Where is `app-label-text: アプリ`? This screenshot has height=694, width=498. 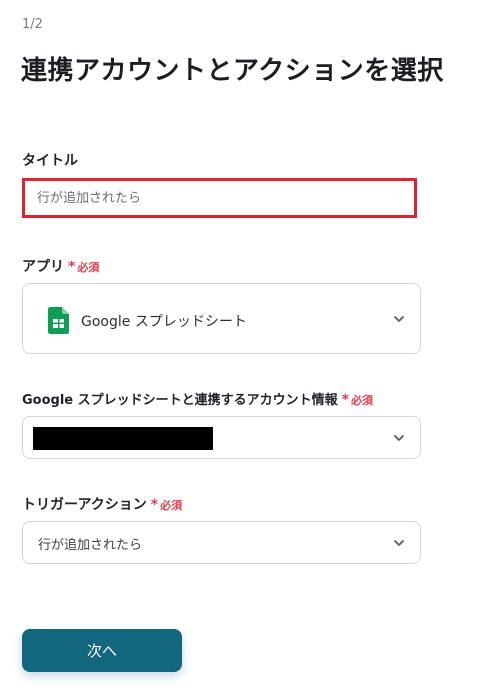 app-label-text: アプリ is located at coordinates (43, 267).